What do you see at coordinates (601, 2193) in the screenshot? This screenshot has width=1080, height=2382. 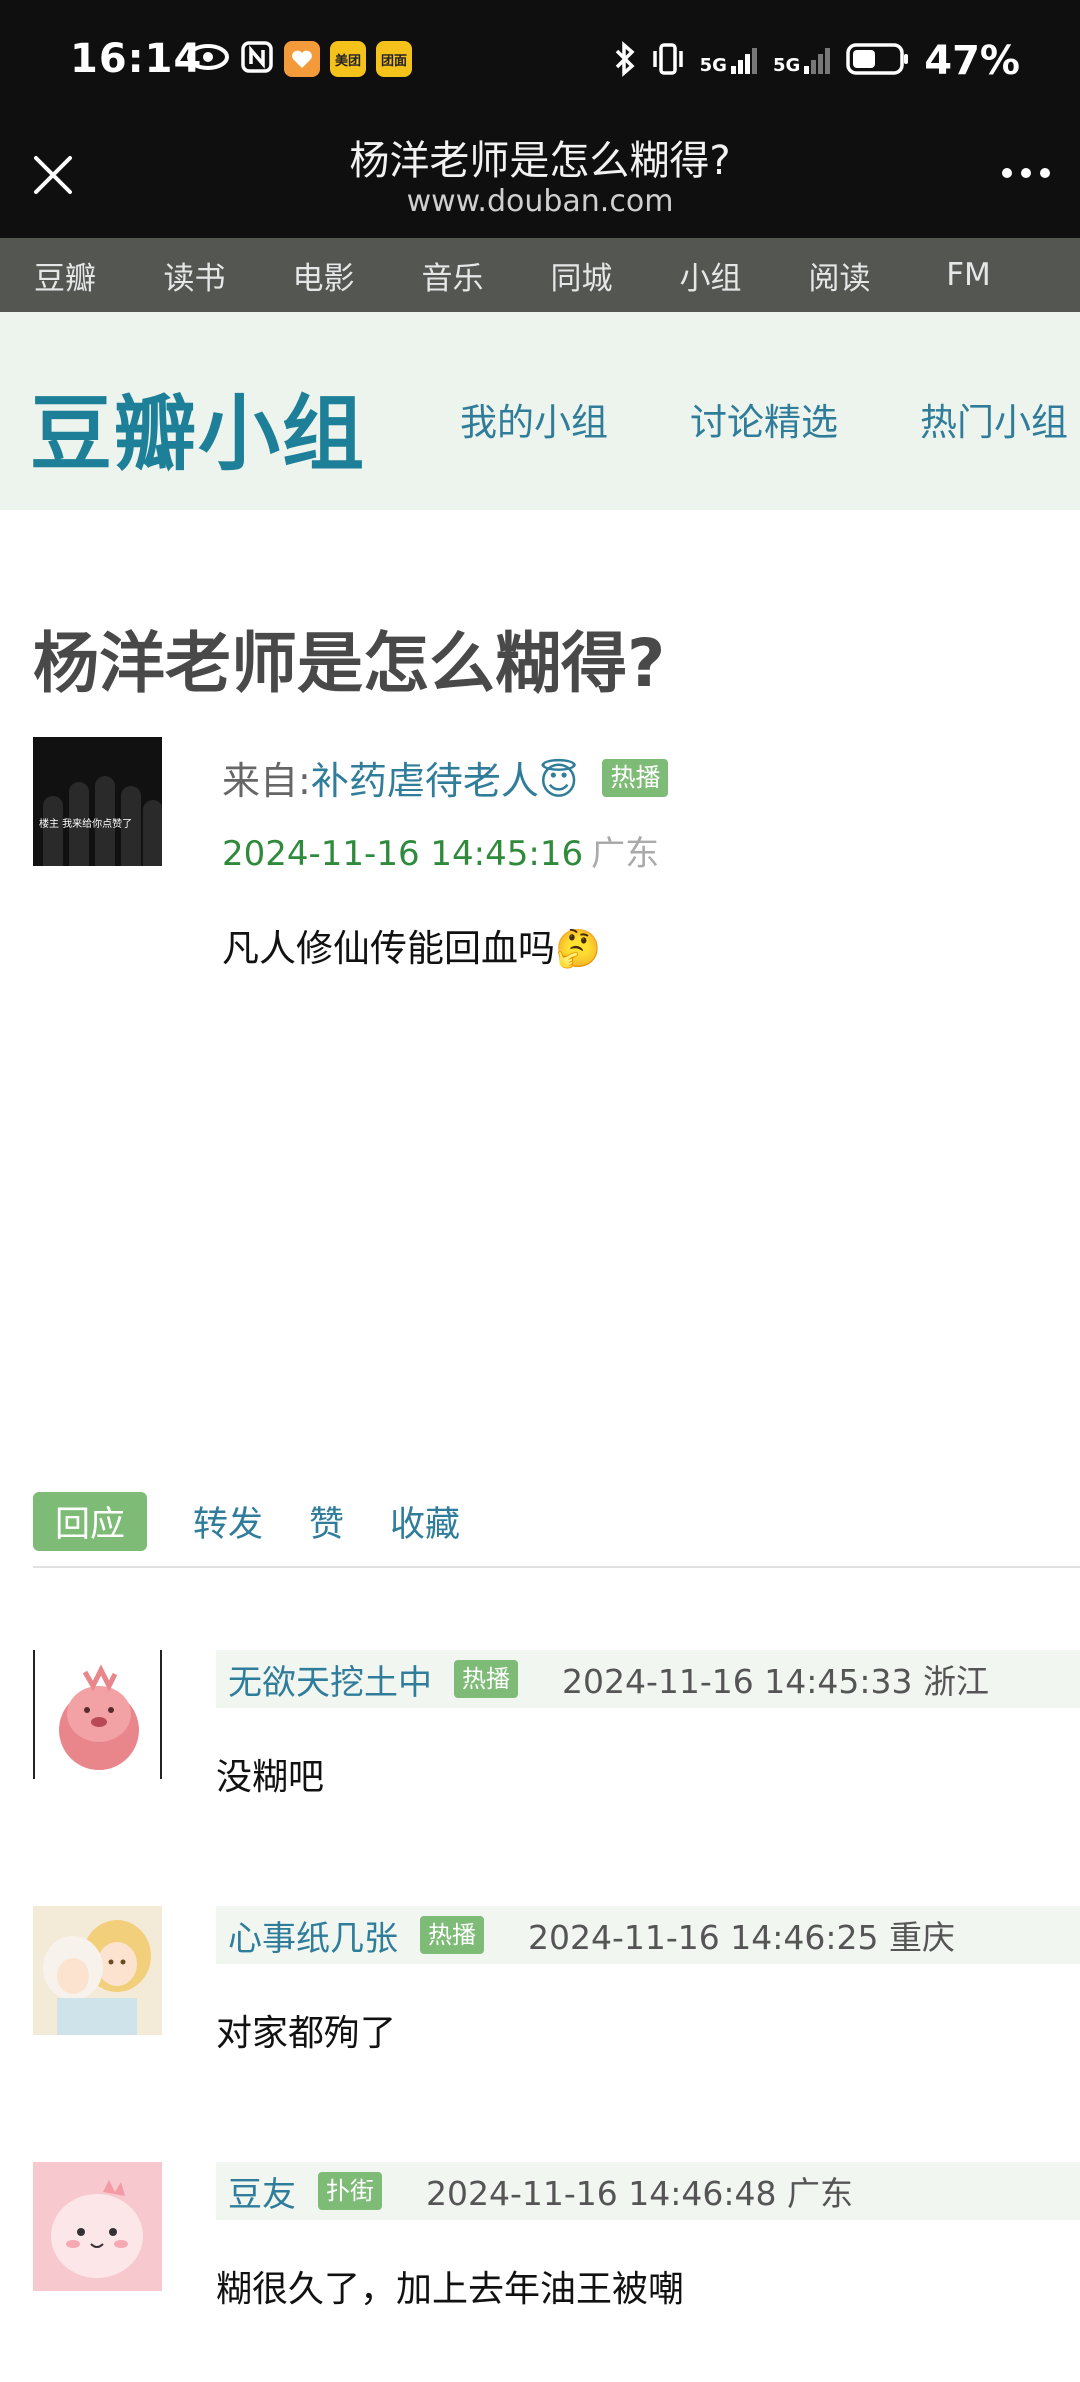 I see `comment-time-value: 2024-11-16 14:46:48` at bounding box center [601, 2193].